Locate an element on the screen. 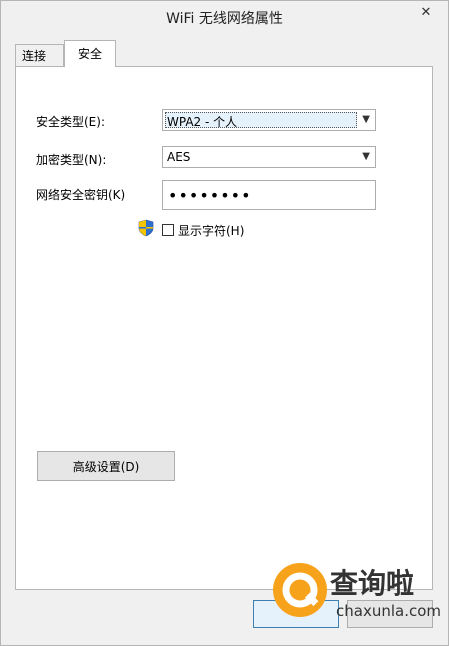  uac-shield-icon is located at coordinates (146, 228).